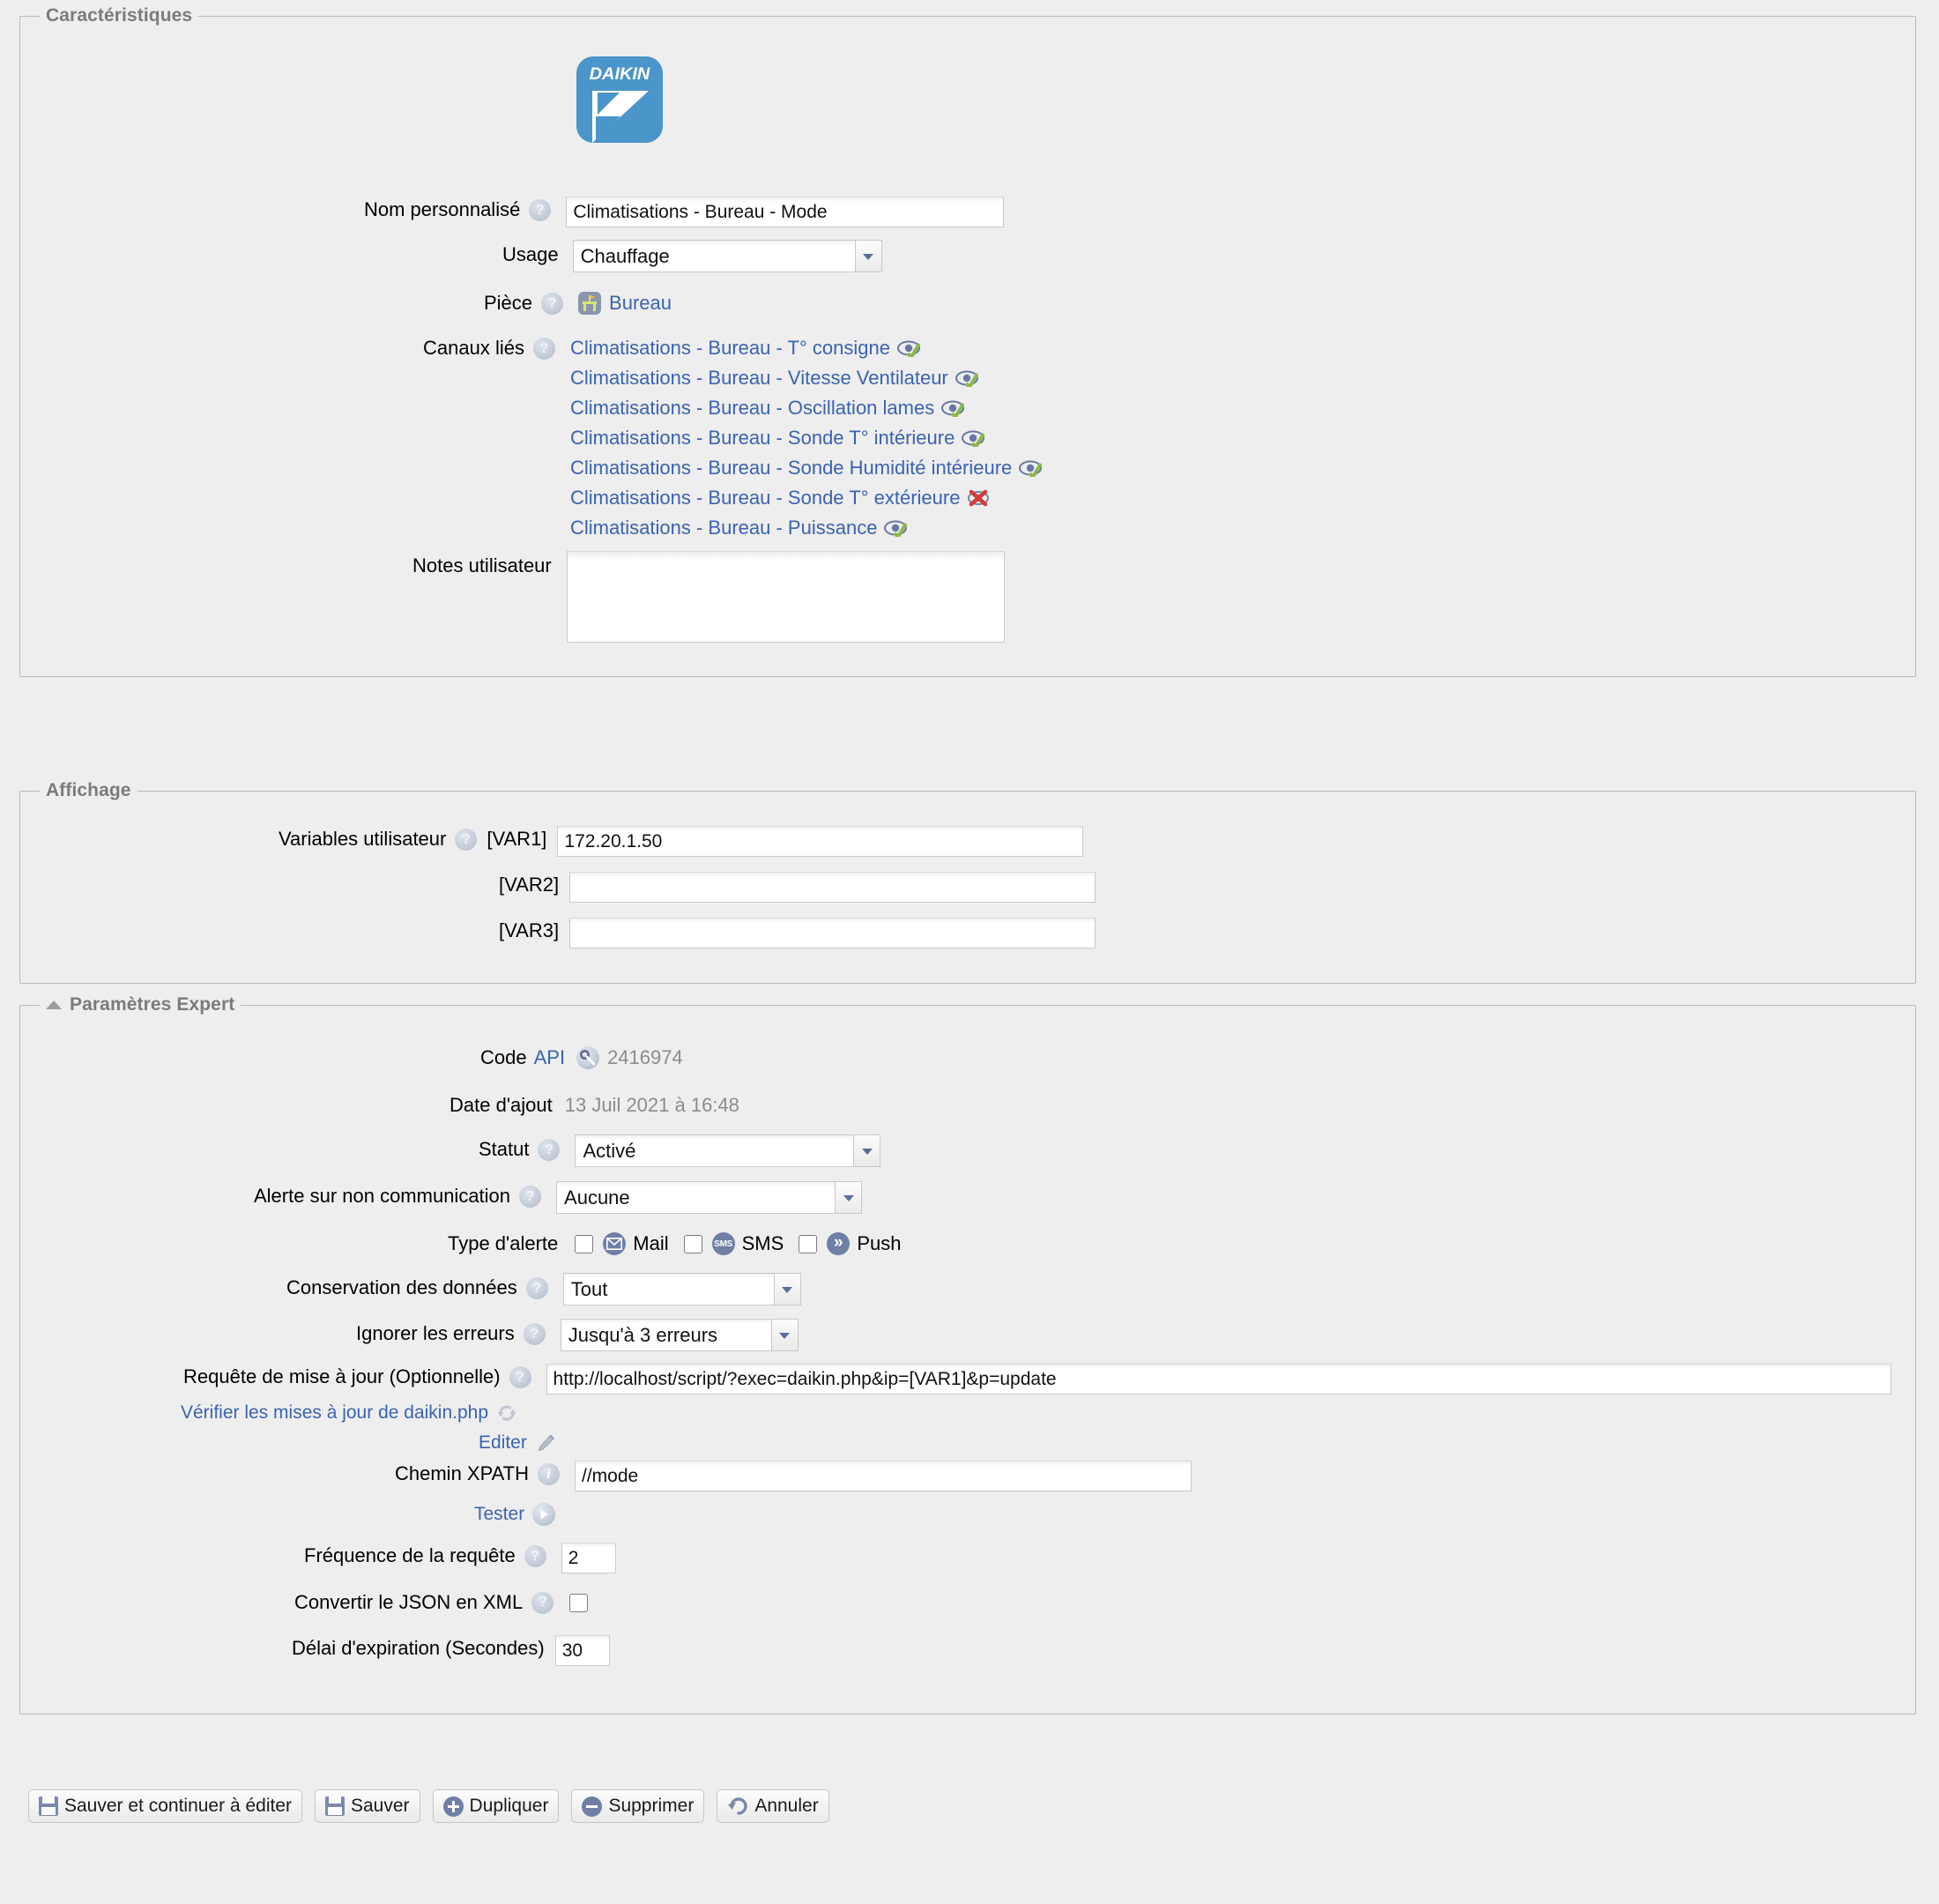 The width and height of the screenshot is (1939, 1904). Describe the element at coordinates (640, 303) in the screenshot. I see `piece-link: Bureau` at that location.